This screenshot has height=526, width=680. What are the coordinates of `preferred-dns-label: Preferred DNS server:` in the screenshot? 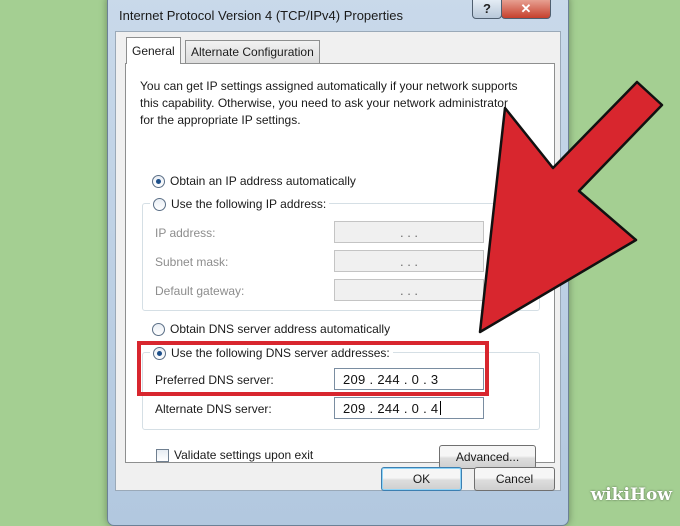 It's located at (214, 380).